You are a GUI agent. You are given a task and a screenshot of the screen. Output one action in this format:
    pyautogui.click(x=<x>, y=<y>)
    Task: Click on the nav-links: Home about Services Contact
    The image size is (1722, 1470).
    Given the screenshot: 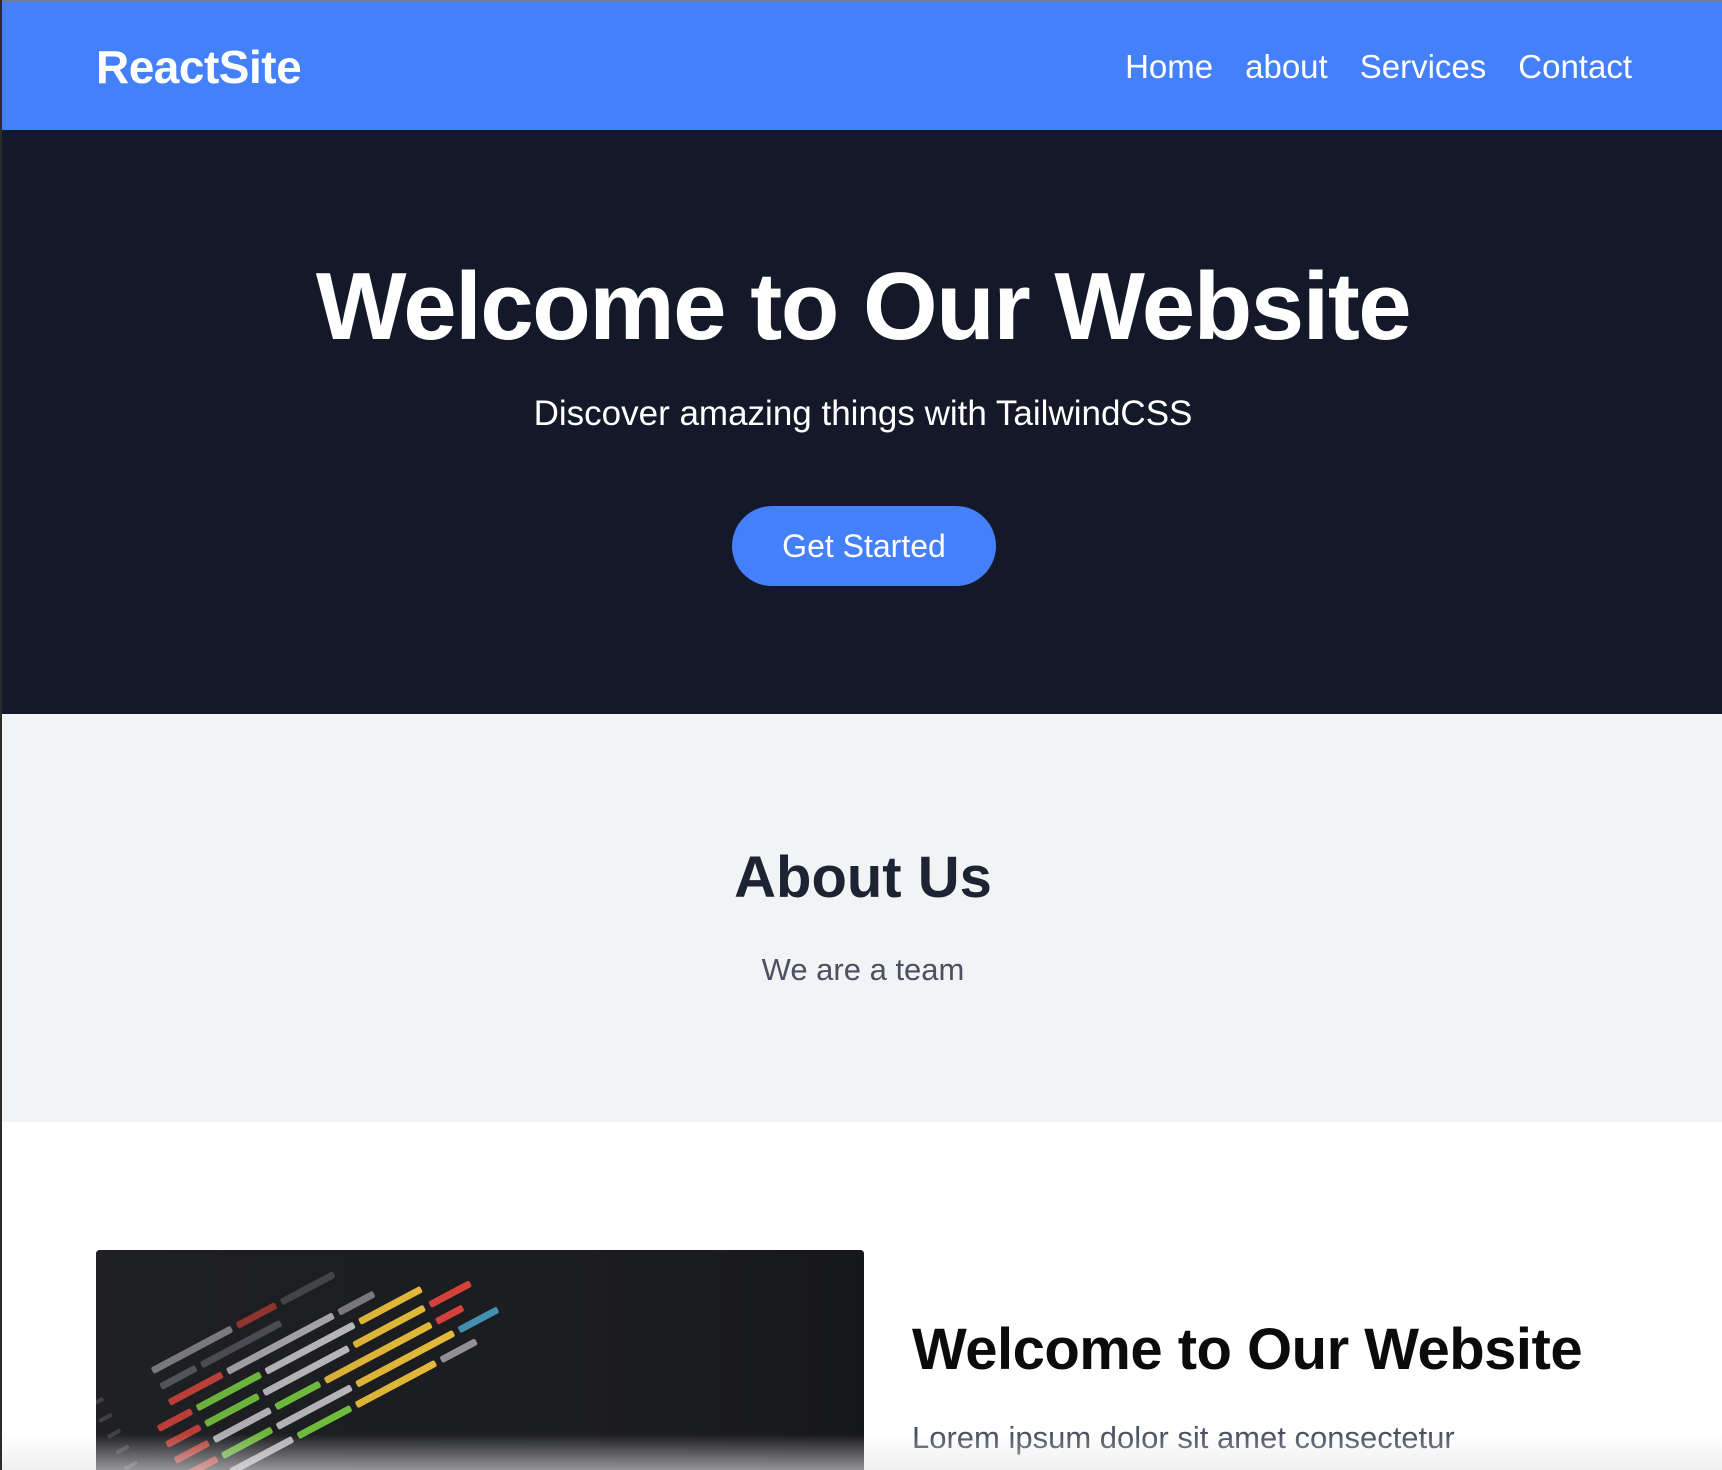 What is the action you would take?
    pyautogui.click(x=1378, y=67)
    